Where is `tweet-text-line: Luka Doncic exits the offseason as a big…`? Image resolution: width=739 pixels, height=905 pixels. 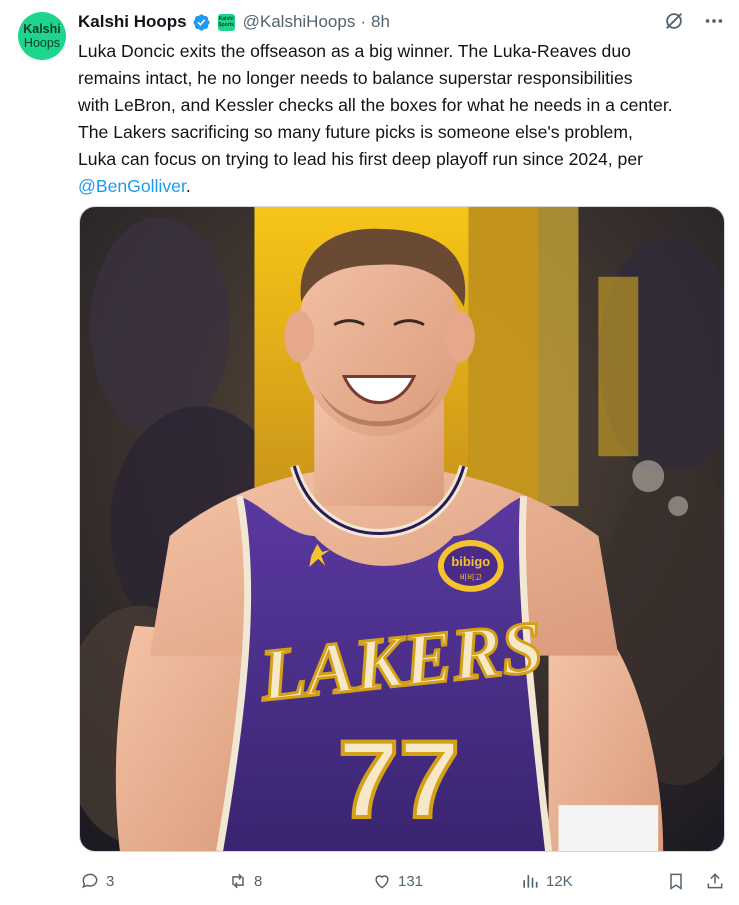 tweet-text-line: Luka Doncic exits the offseason as a big… is located at coordinates (354, 51).